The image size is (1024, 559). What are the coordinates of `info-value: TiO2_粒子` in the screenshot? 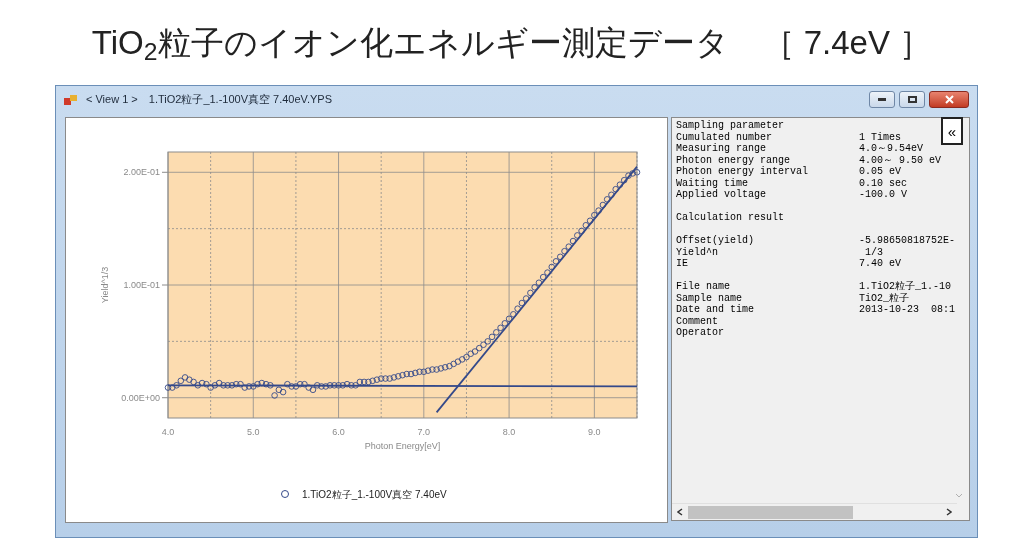 It's located at (884, 298).